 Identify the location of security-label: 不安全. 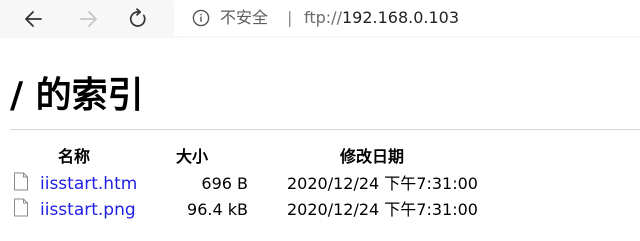
(244, 18).